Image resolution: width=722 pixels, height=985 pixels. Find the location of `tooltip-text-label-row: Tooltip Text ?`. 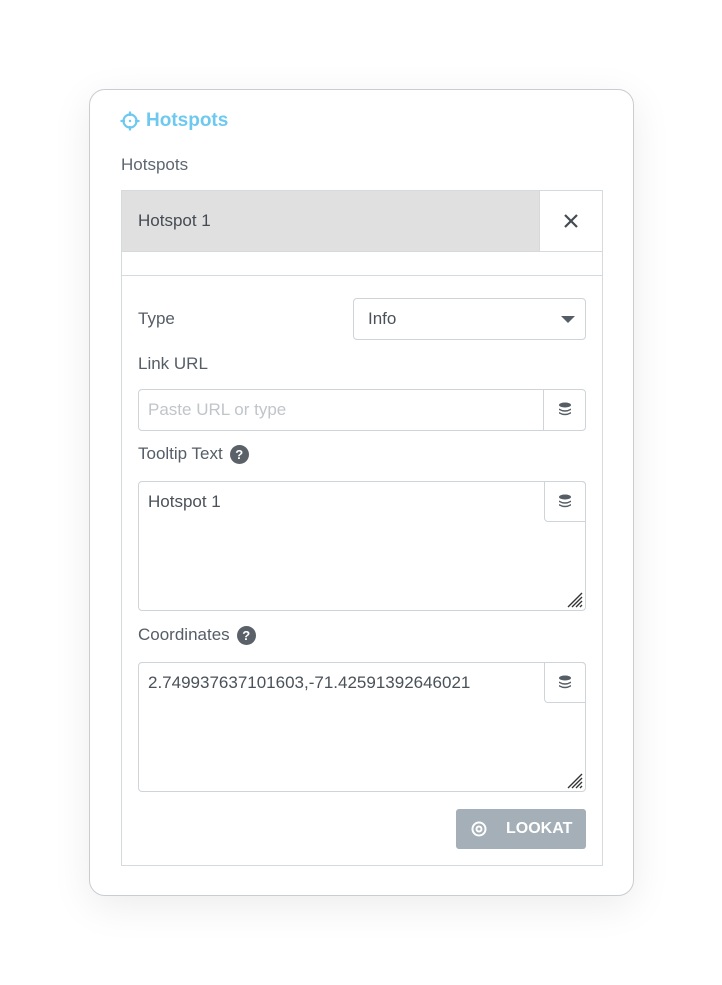

tooltip-text-label-row: Tooltip Text ? is located at coordinates (193, 454).